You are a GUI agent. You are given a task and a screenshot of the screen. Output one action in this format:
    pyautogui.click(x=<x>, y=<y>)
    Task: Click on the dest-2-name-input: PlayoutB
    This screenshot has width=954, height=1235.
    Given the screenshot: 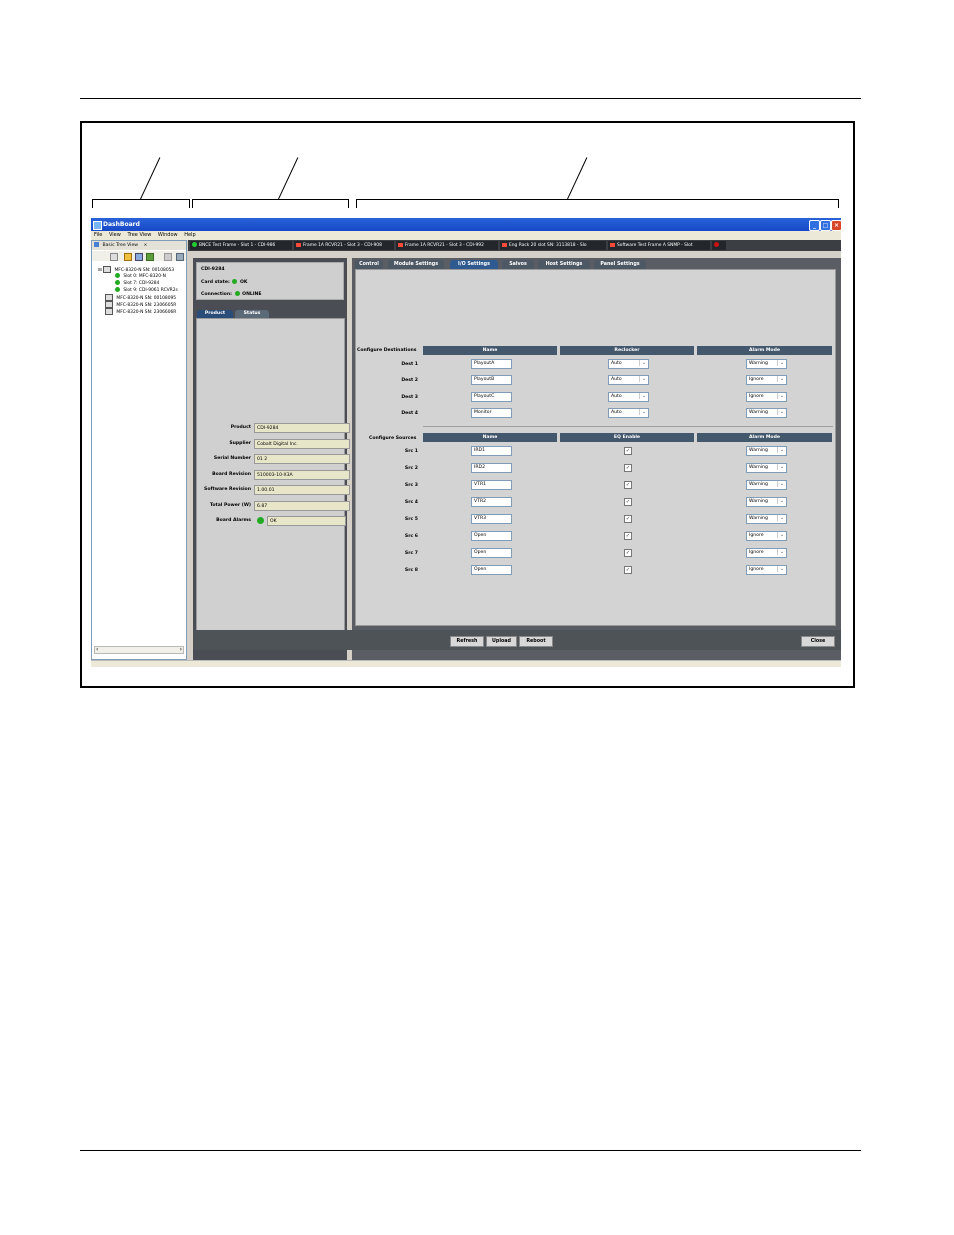 What is the action you would take?
    pyautogui.click(x=491, y=380)
    